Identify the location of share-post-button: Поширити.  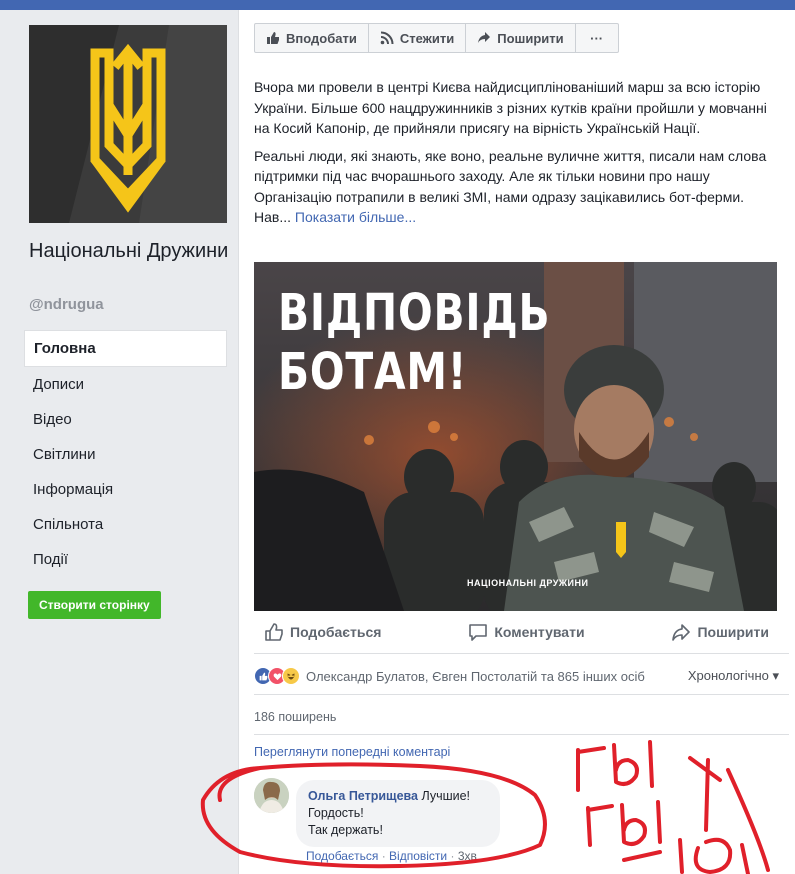
(720, 632).